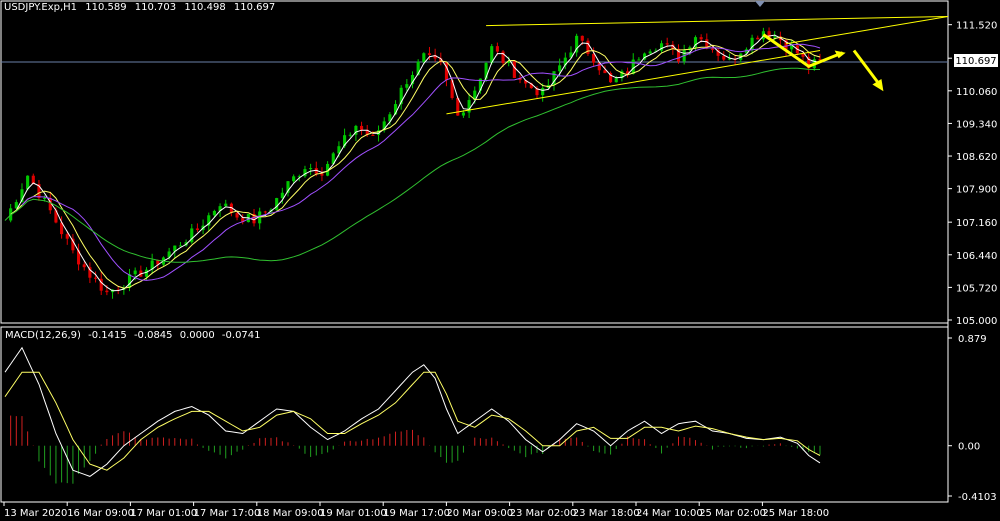 This screenshot has height=521, width=1000. I want to click on time-axis-label: 19 Mar 17:00, so click(416, 513).